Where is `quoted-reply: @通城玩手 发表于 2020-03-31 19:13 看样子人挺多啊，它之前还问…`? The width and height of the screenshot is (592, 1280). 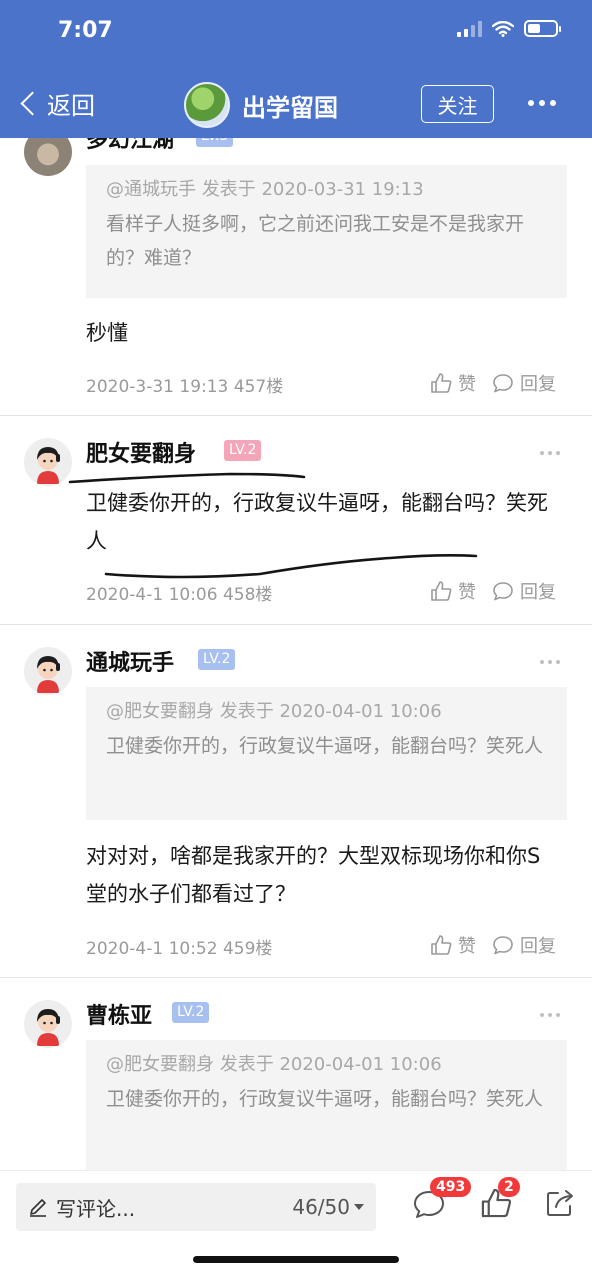
quoted-reply: @通城玩手 发表于 2020-03-31 19:13 看样子人挺多啊，它之前还问… is located at coordinates (326, 231).